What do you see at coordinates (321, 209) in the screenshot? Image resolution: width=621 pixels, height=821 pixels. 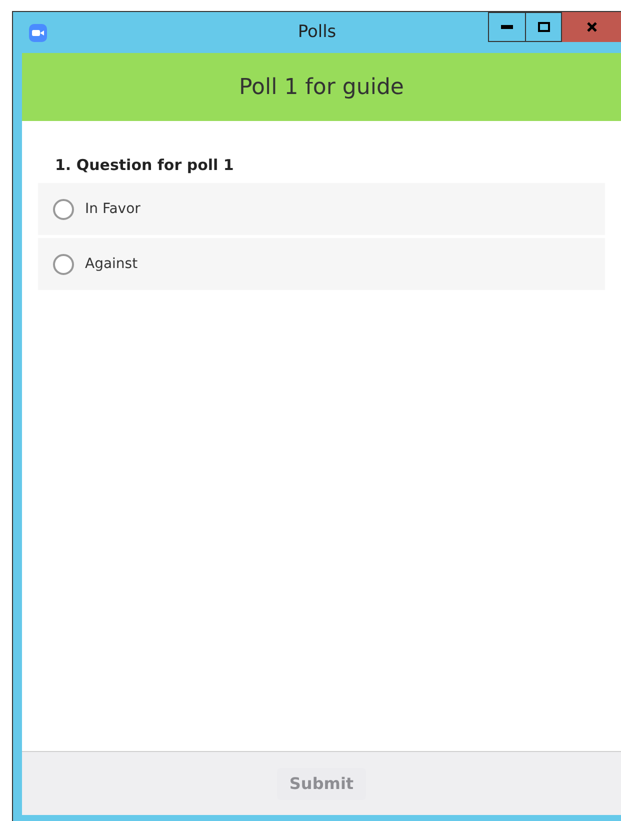 I see `option-row: In Favor` at bounding box center [321, 209].